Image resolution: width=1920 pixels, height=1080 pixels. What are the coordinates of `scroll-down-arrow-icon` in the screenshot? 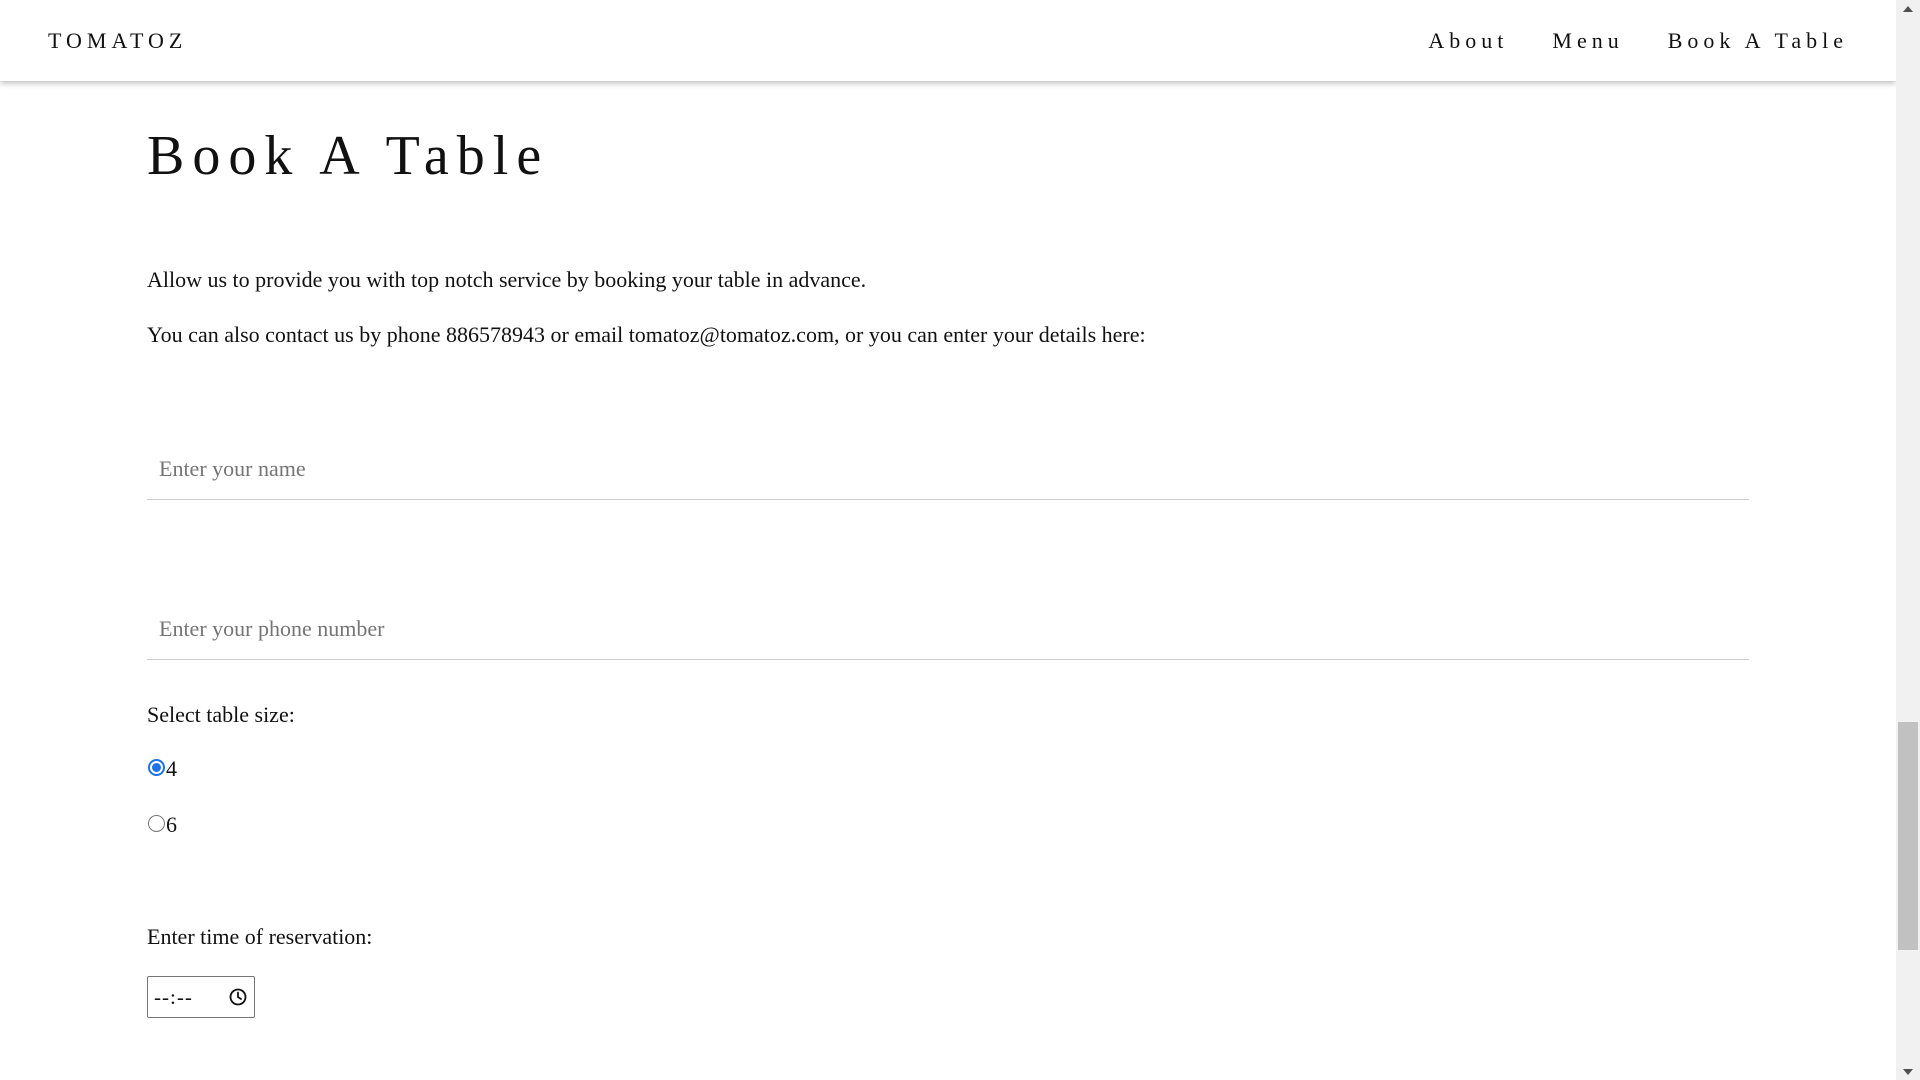 It's located at (1908, 1071).